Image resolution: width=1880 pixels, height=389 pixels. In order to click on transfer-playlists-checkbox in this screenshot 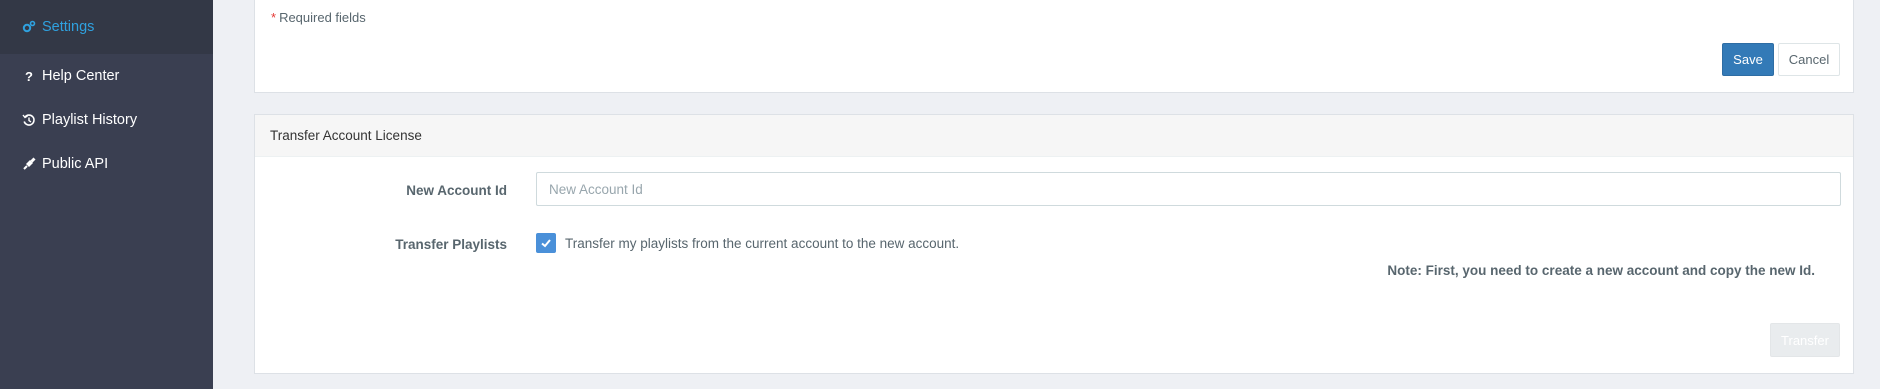, I will do `click(546, 243)`.